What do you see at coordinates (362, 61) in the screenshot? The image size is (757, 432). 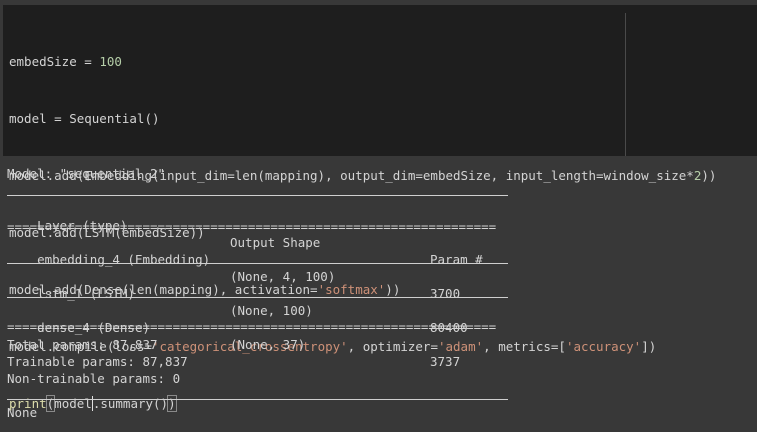 I see `code-line-1: embedSize = 100` at bounding box center [362, 61].